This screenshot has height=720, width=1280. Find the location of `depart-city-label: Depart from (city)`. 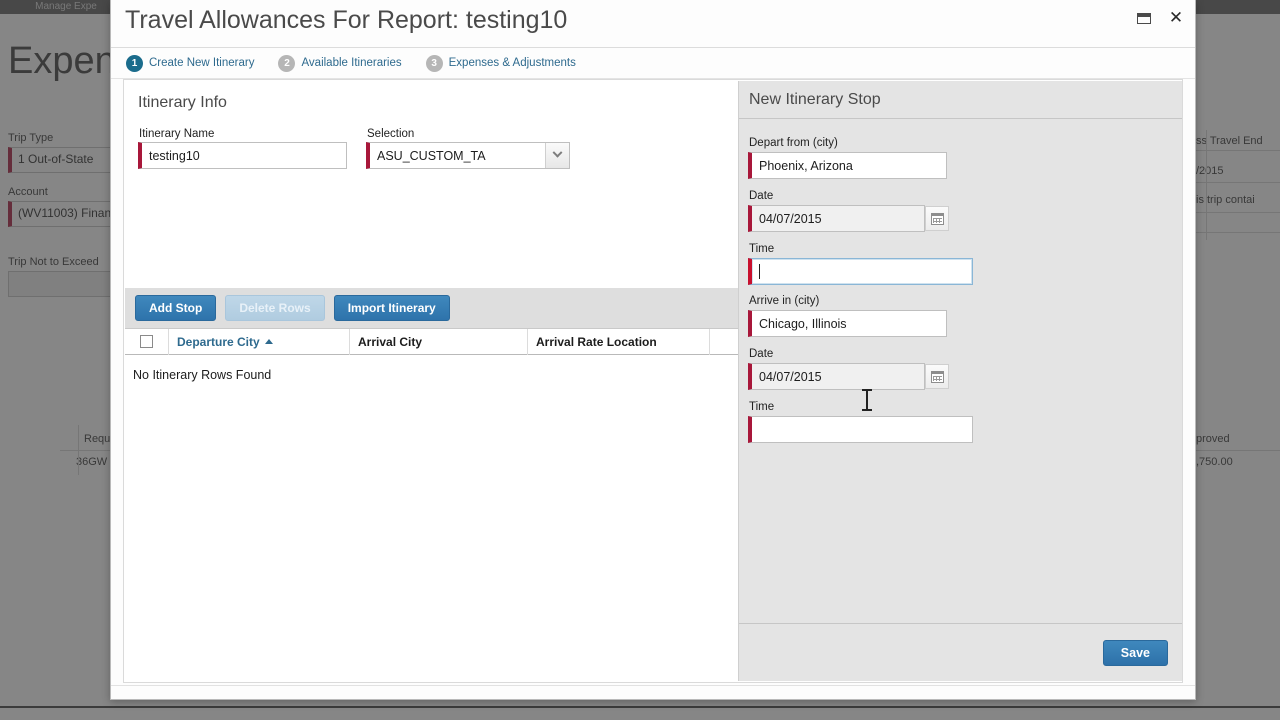

depart-city-label: Depart from (city) is located at coordinates (793, 143).